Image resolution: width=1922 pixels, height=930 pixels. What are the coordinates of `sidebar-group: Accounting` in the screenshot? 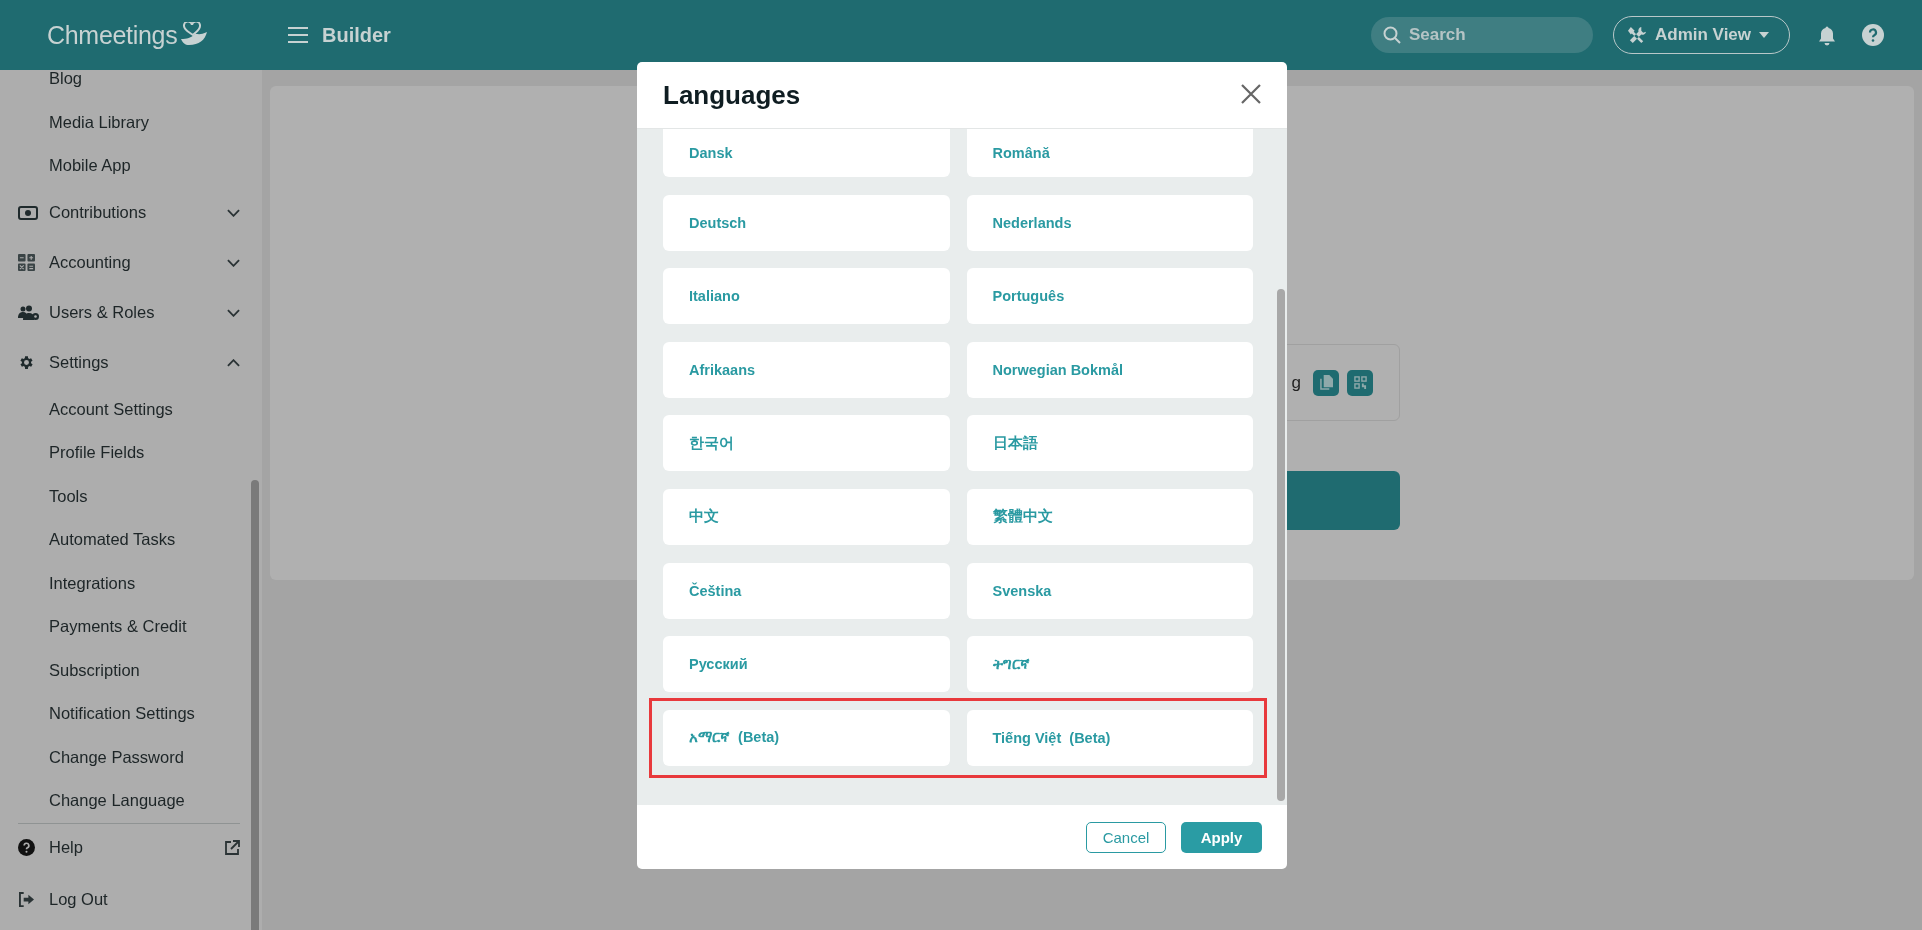 It's located at (131, 262).